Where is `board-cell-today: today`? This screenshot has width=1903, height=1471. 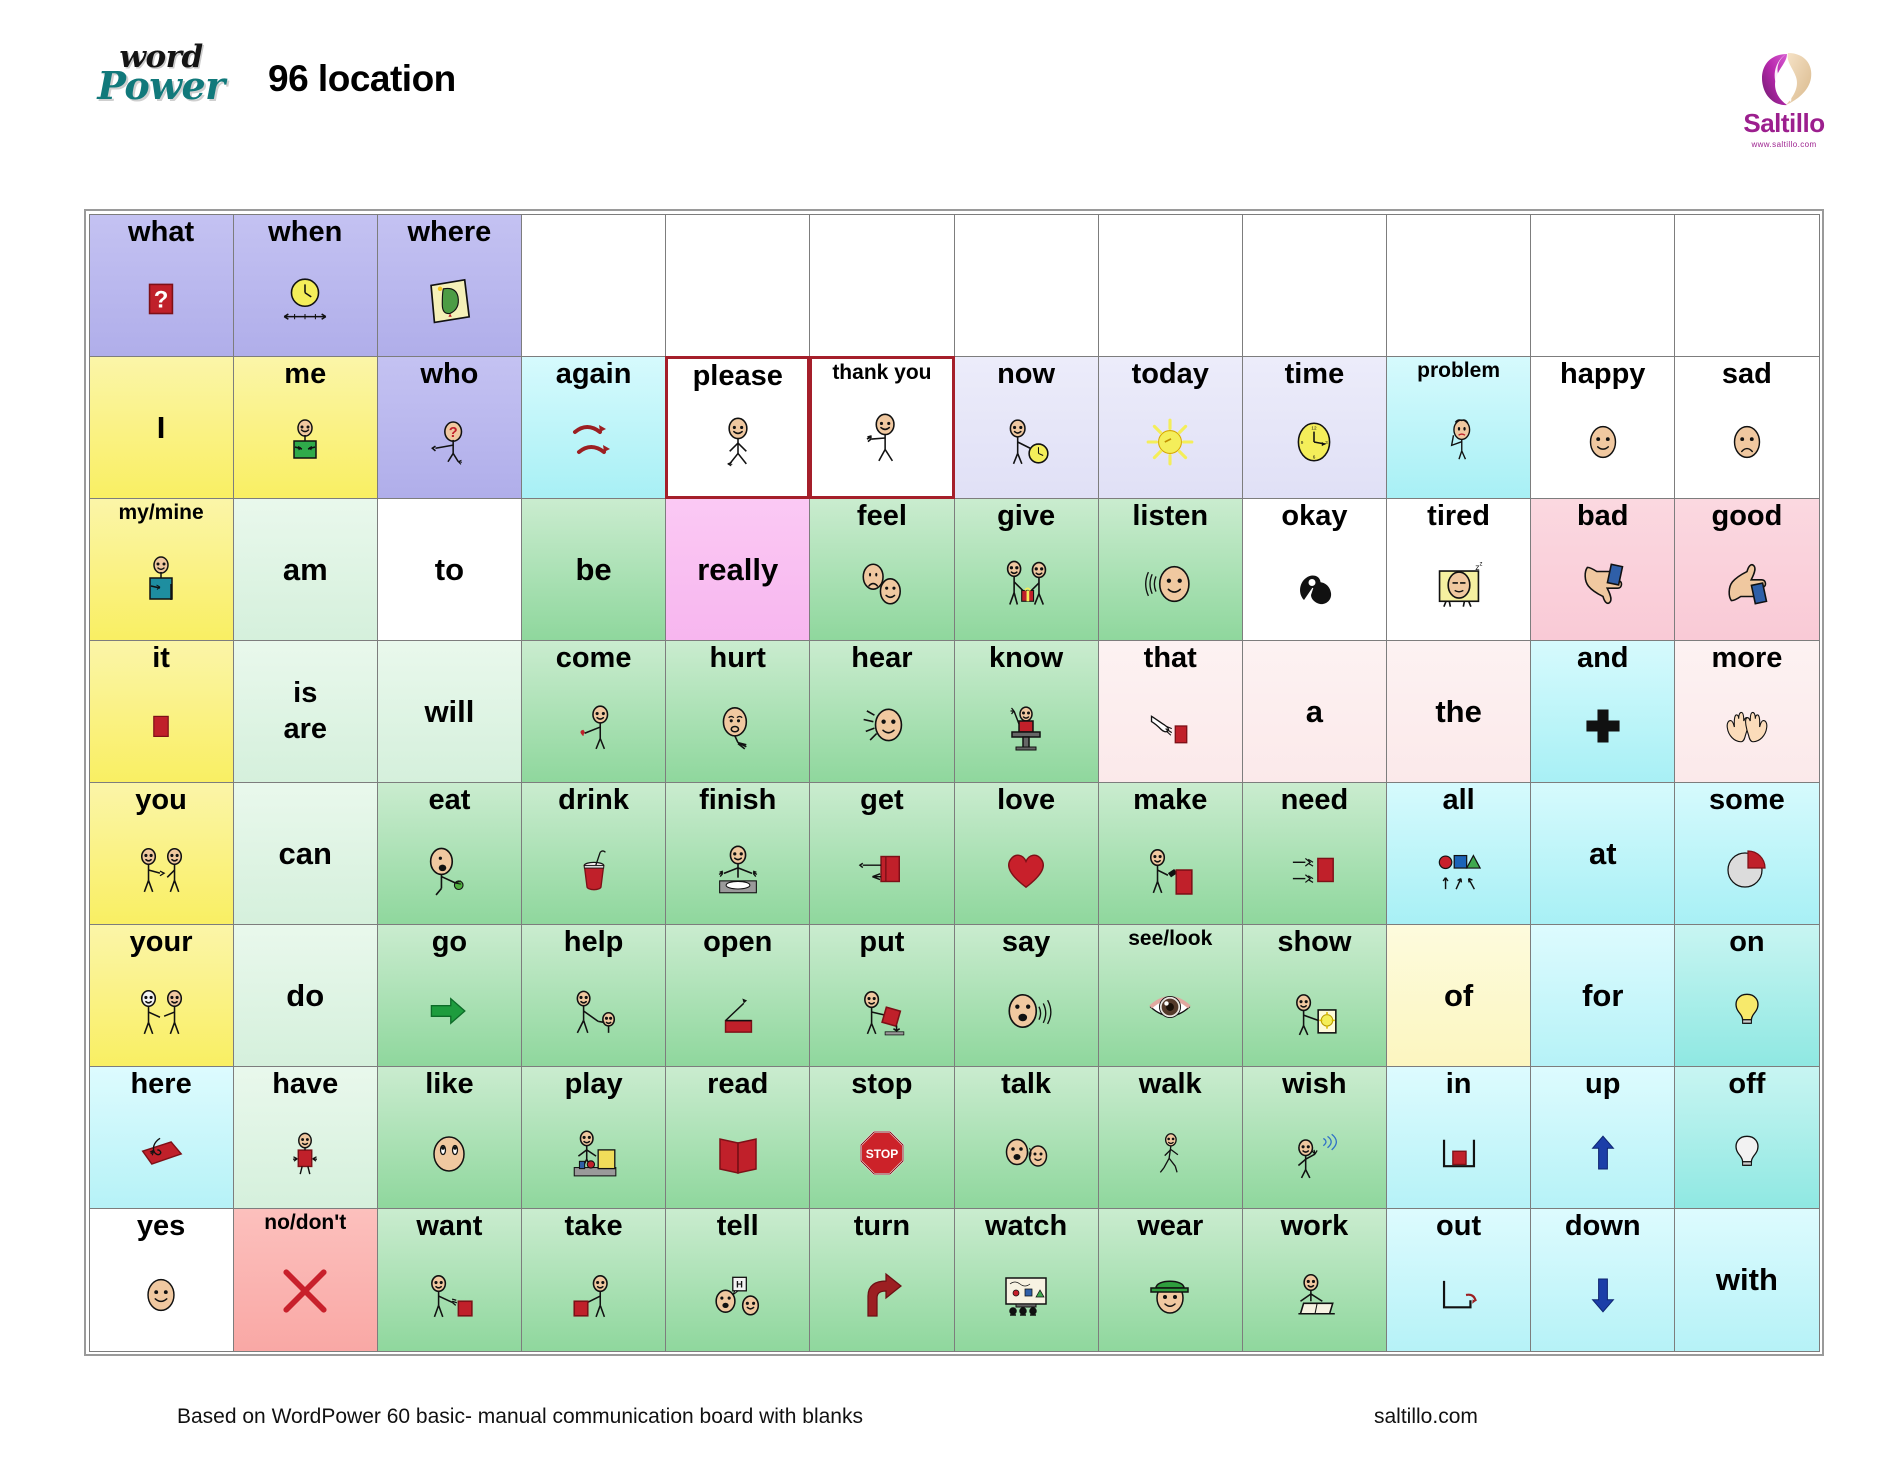
board-cell-today: today is located at coordinates (1170, 427).